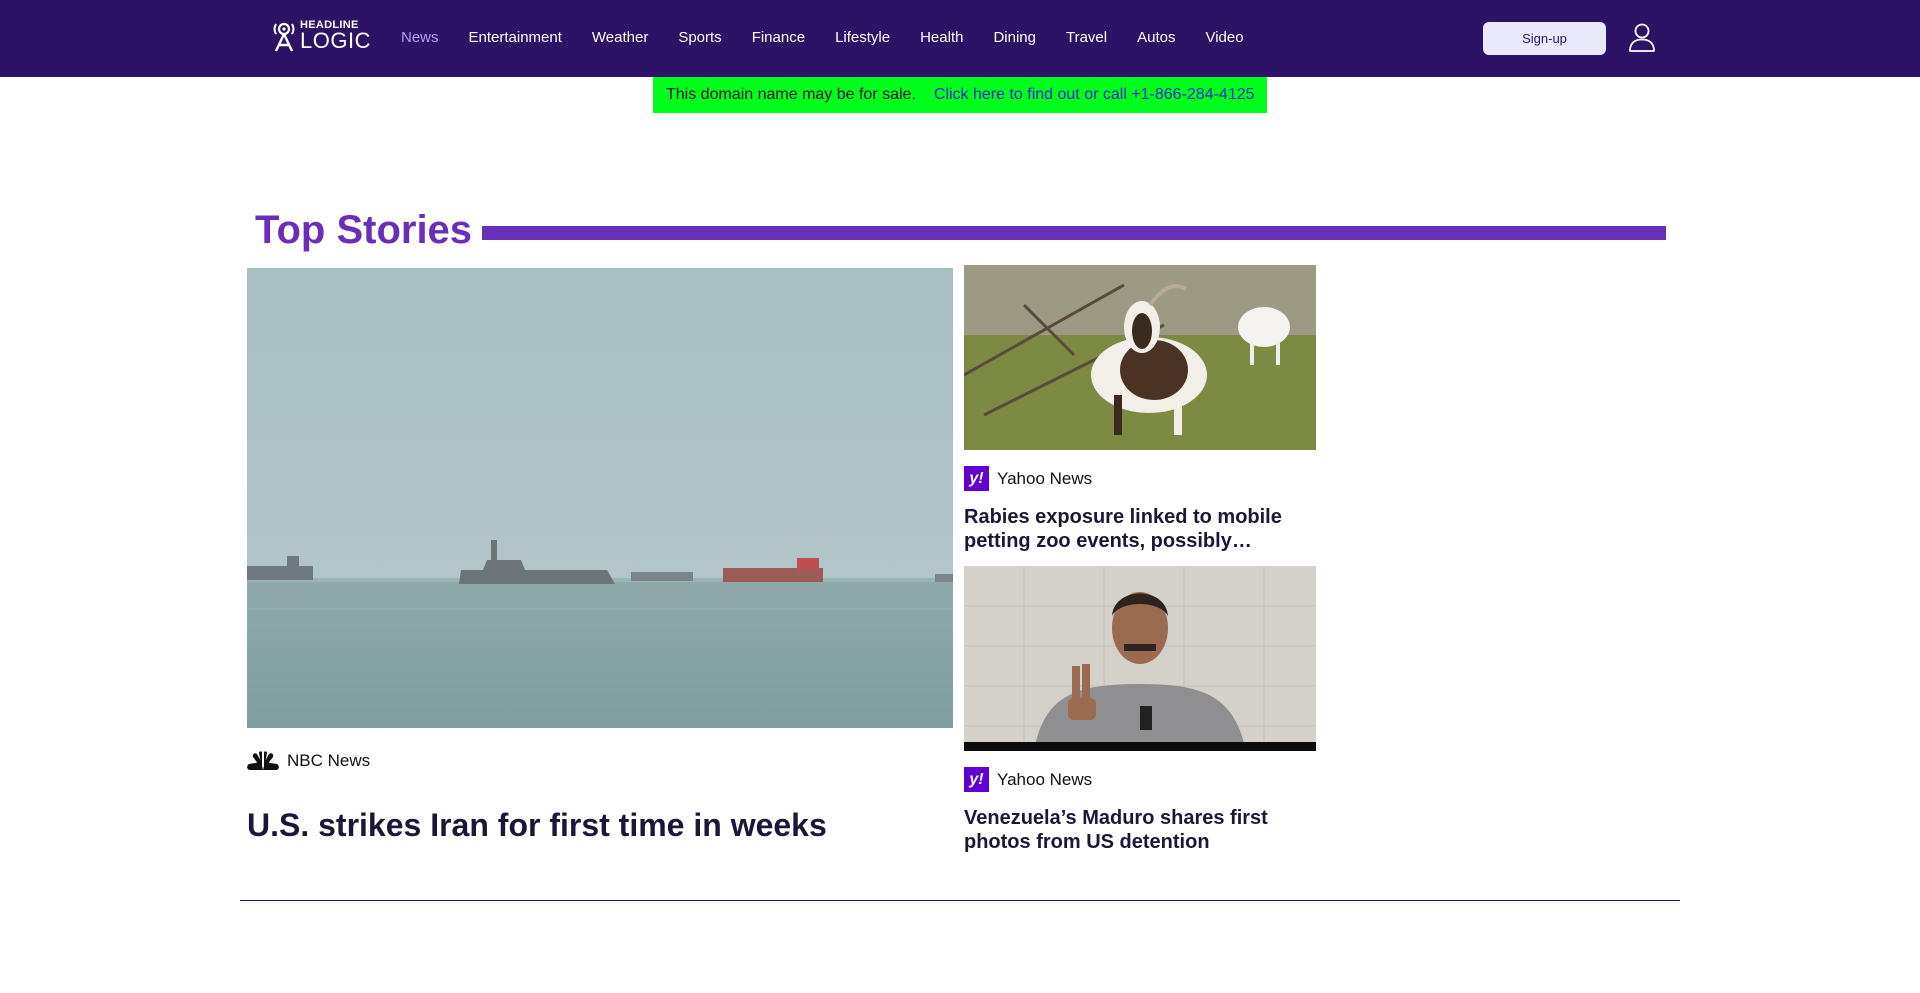 The image size is (1920, 993). I want to click on section-bottom-divider, so click(960, 900).